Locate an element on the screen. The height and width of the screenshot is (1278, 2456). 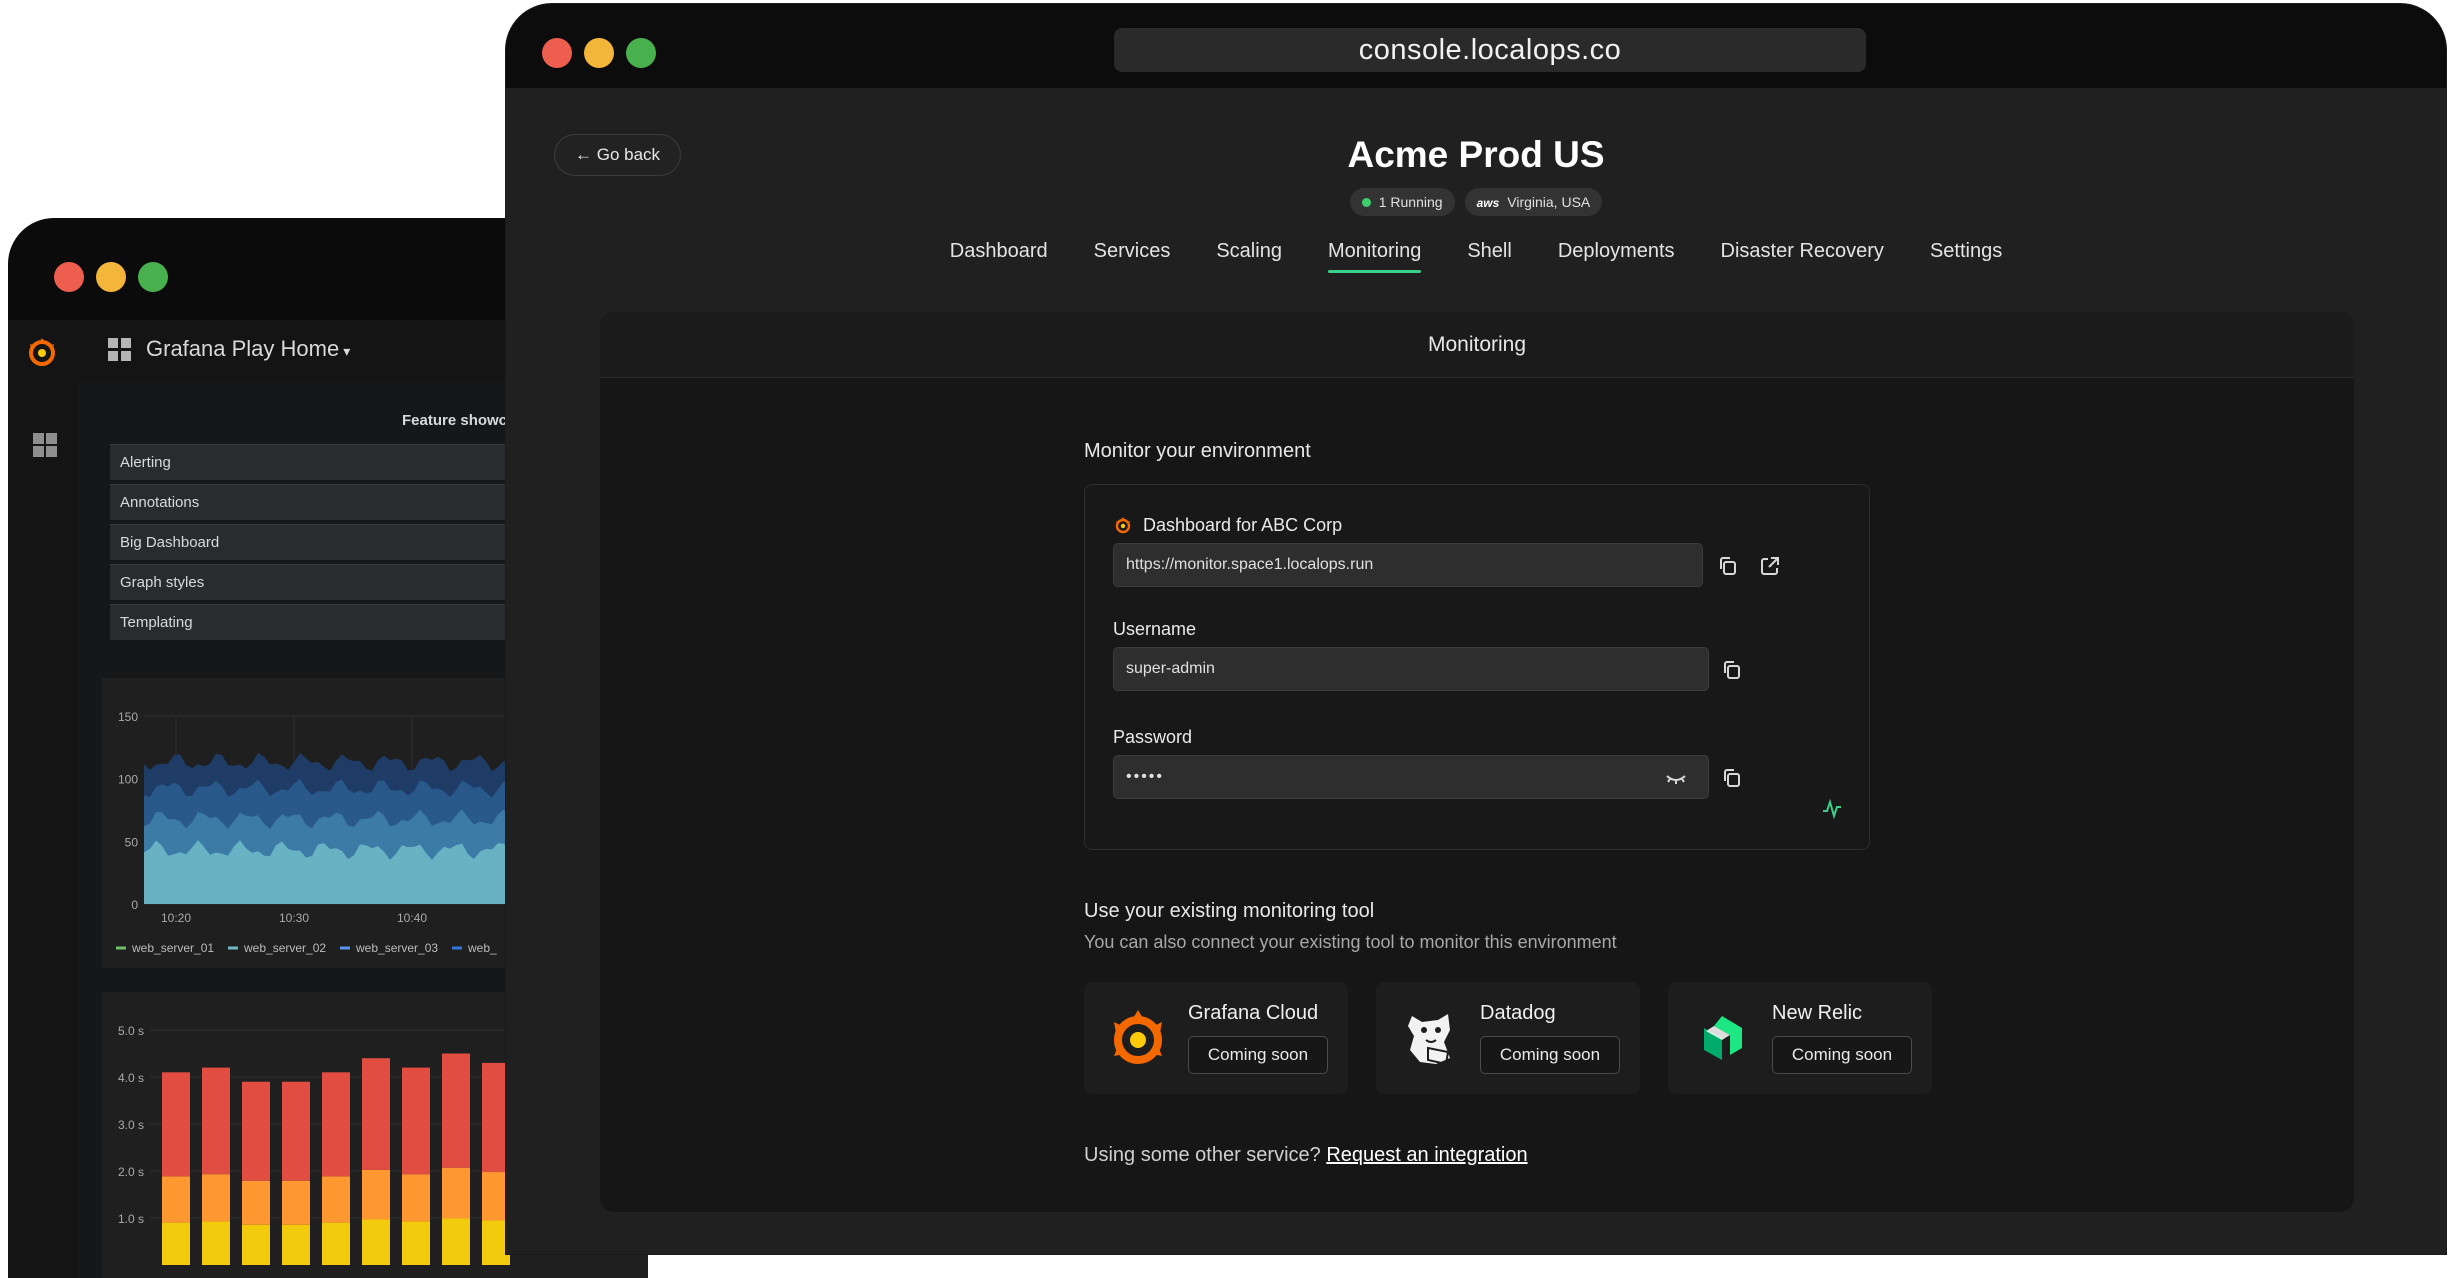
open-external-icon is located at coordinates (1770, 566).